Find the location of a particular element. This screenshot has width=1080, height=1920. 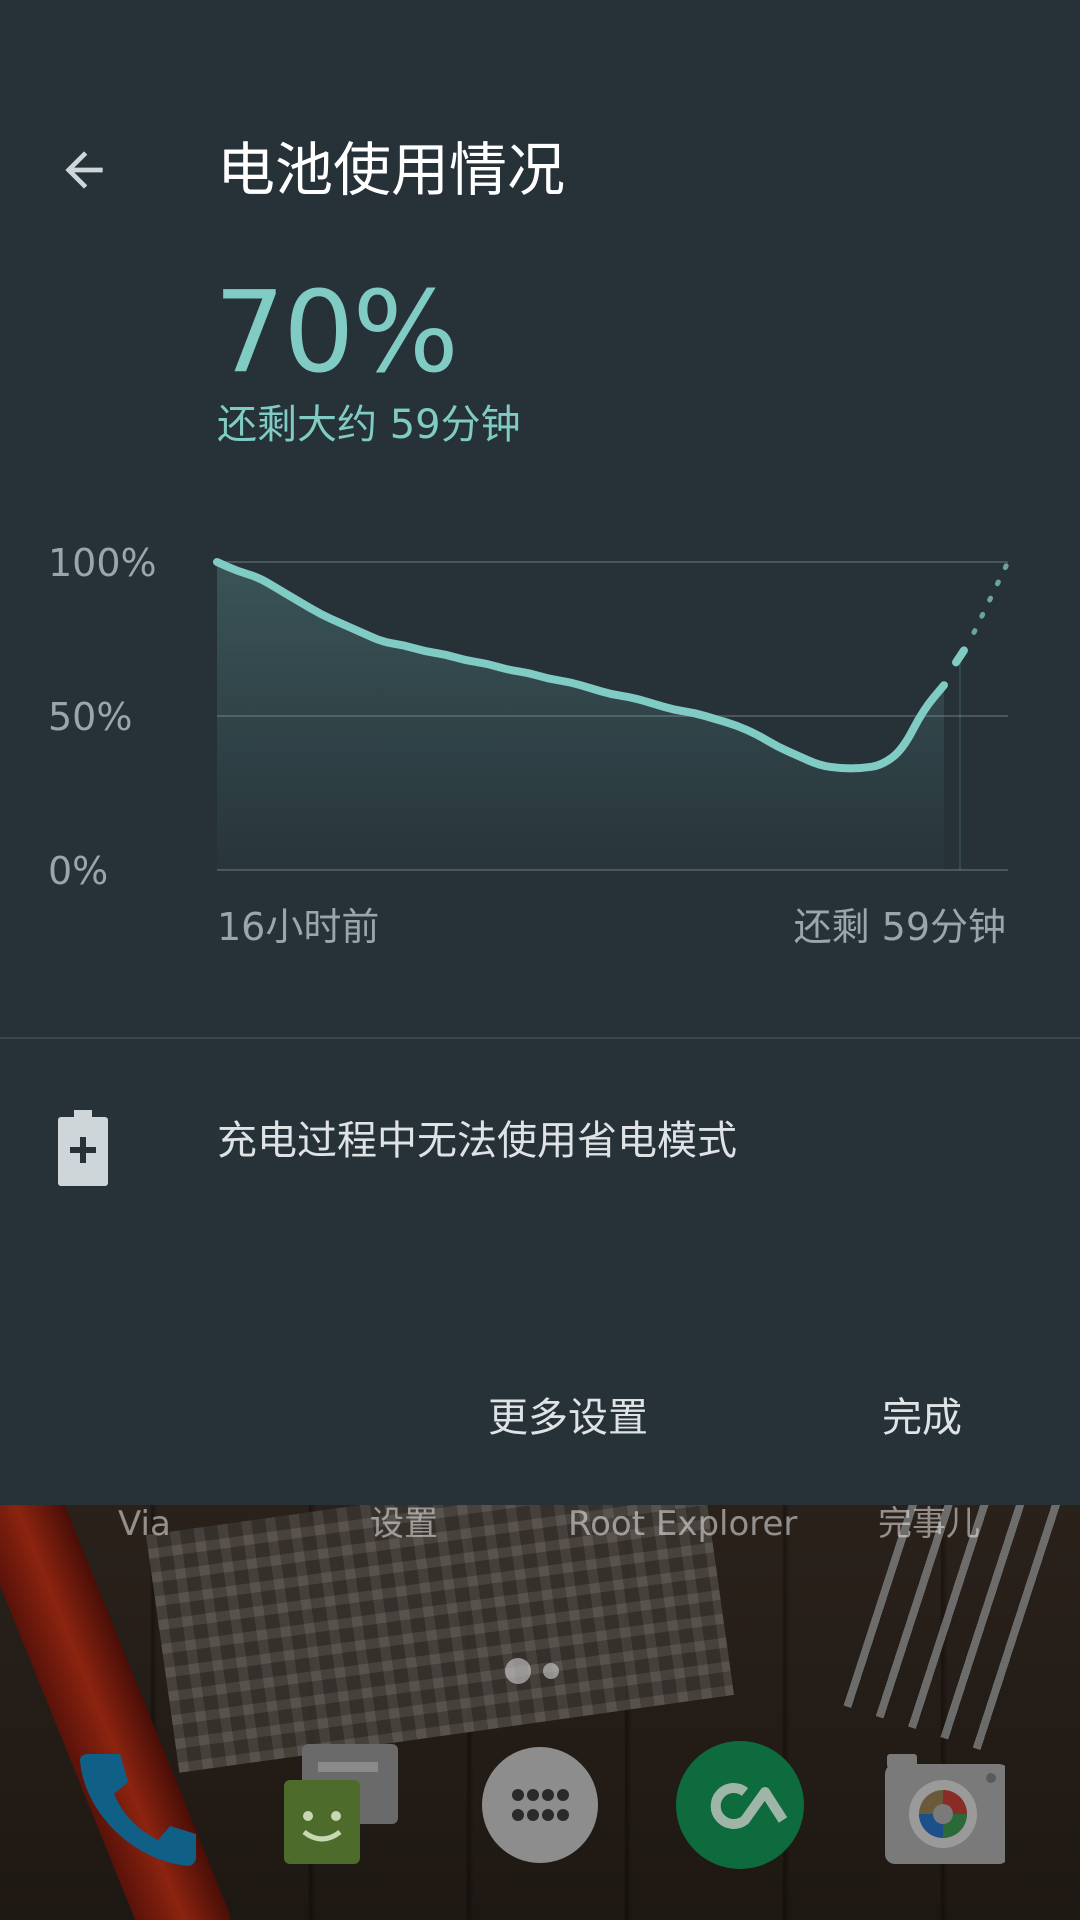

phone-icon is located at coordinates (135, 1805).